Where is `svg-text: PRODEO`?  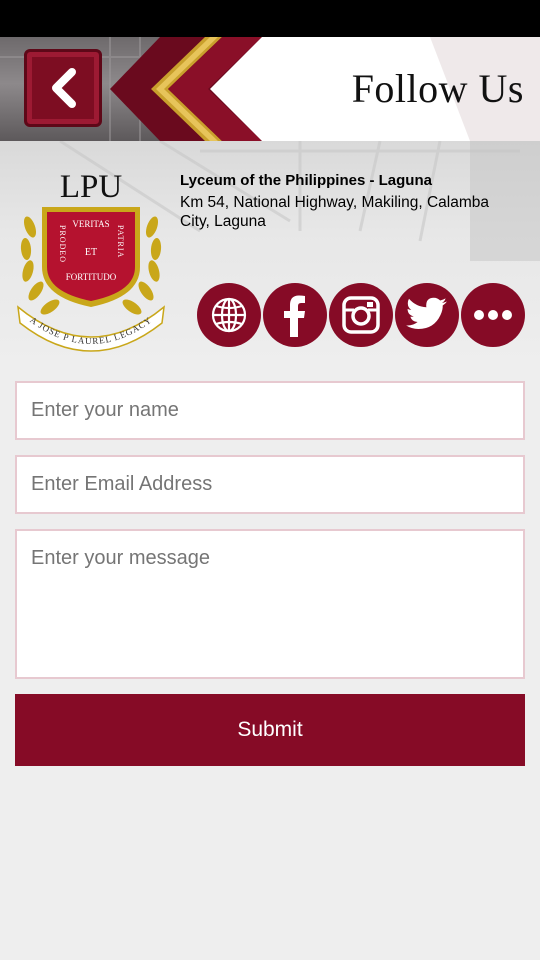
svg-text: PRODEO is located at coordinates (62, 244).